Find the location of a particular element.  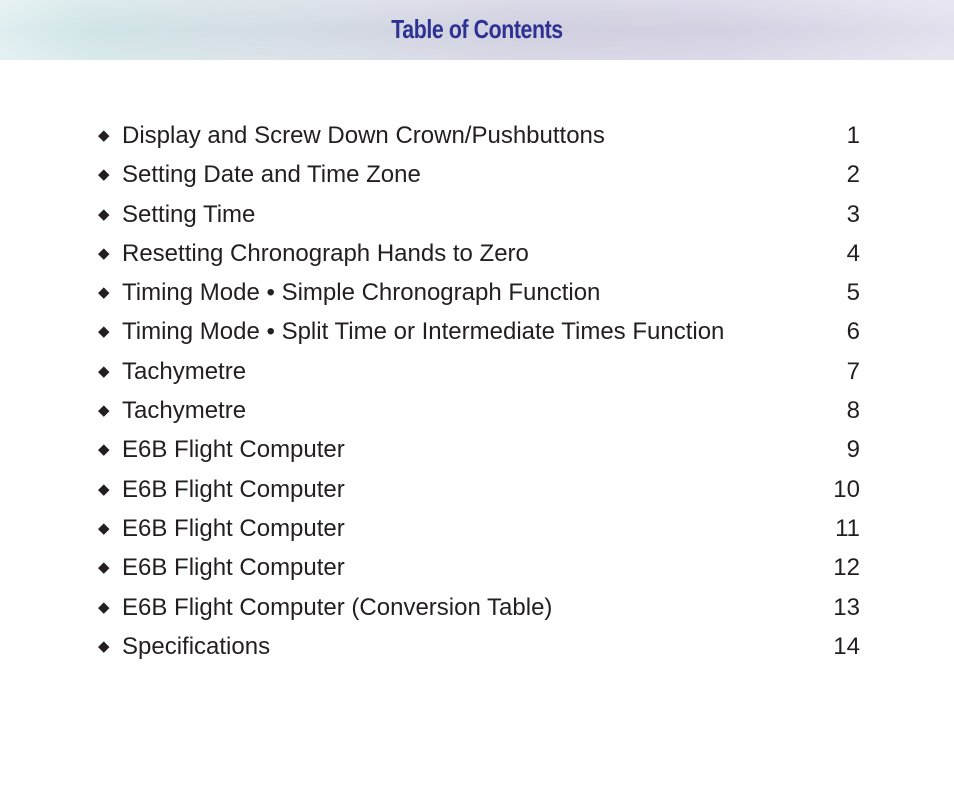

toc-entry: ◆ Tachymetre 8 is located at coordinates (479, 415).